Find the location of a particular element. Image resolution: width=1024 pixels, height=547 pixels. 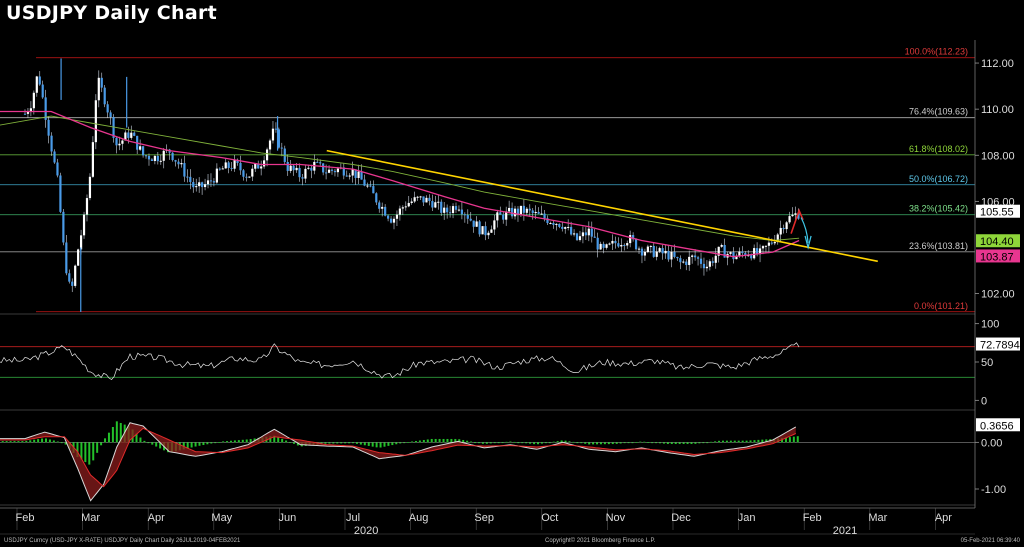

rebound-arrow is located at coordinates (797, 221).